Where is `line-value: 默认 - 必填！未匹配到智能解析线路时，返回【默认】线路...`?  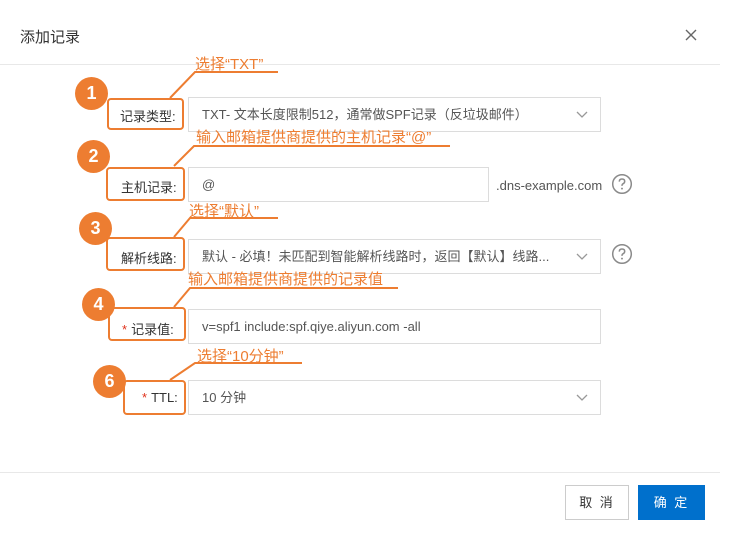
line-value: 默认 - 必填！未匹配到智能解析线路时，返回【默认】线路... is located at coordinates (376, 256).